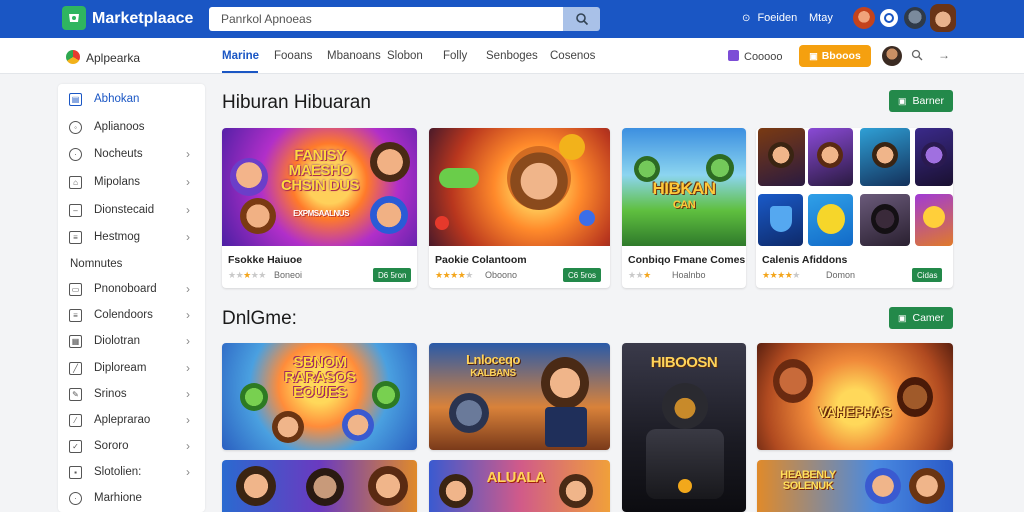  Describe the element at coordinates (892, 56) in the screenshot. I see `user-avatar` at that location.